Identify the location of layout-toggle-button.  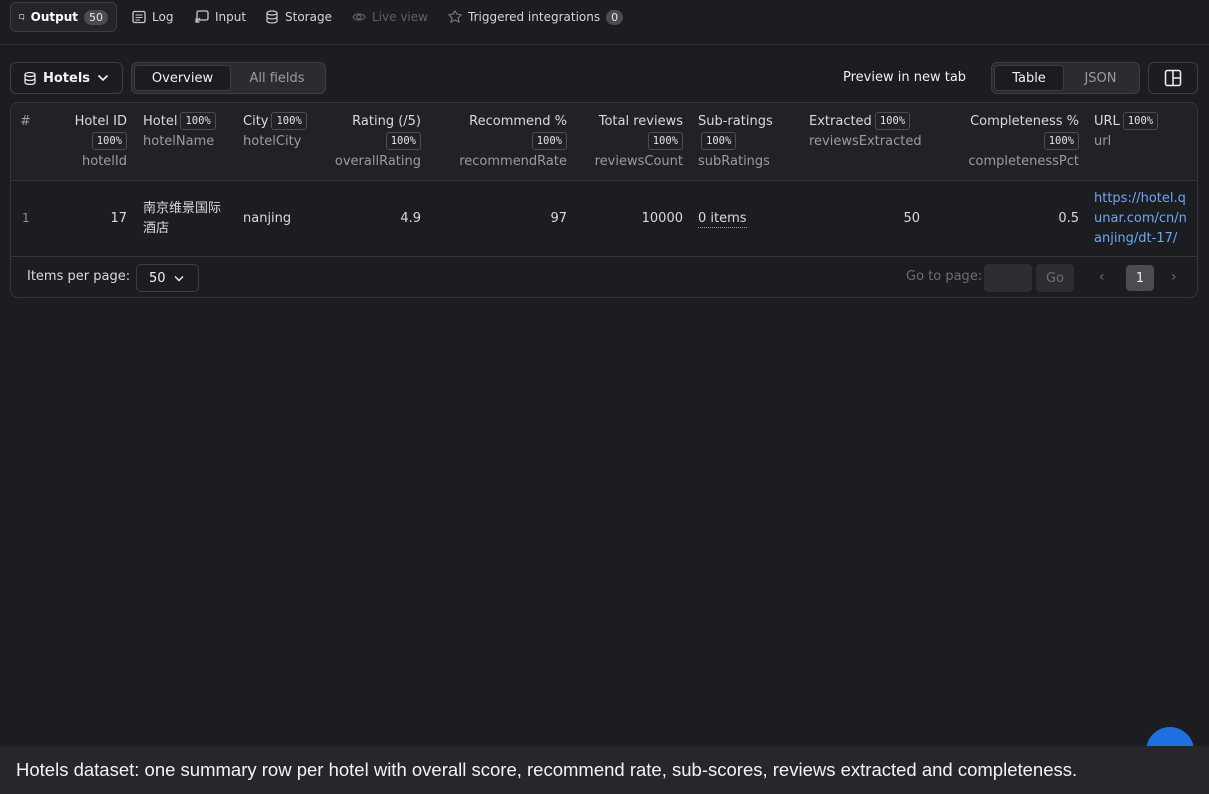
(1173, 78).